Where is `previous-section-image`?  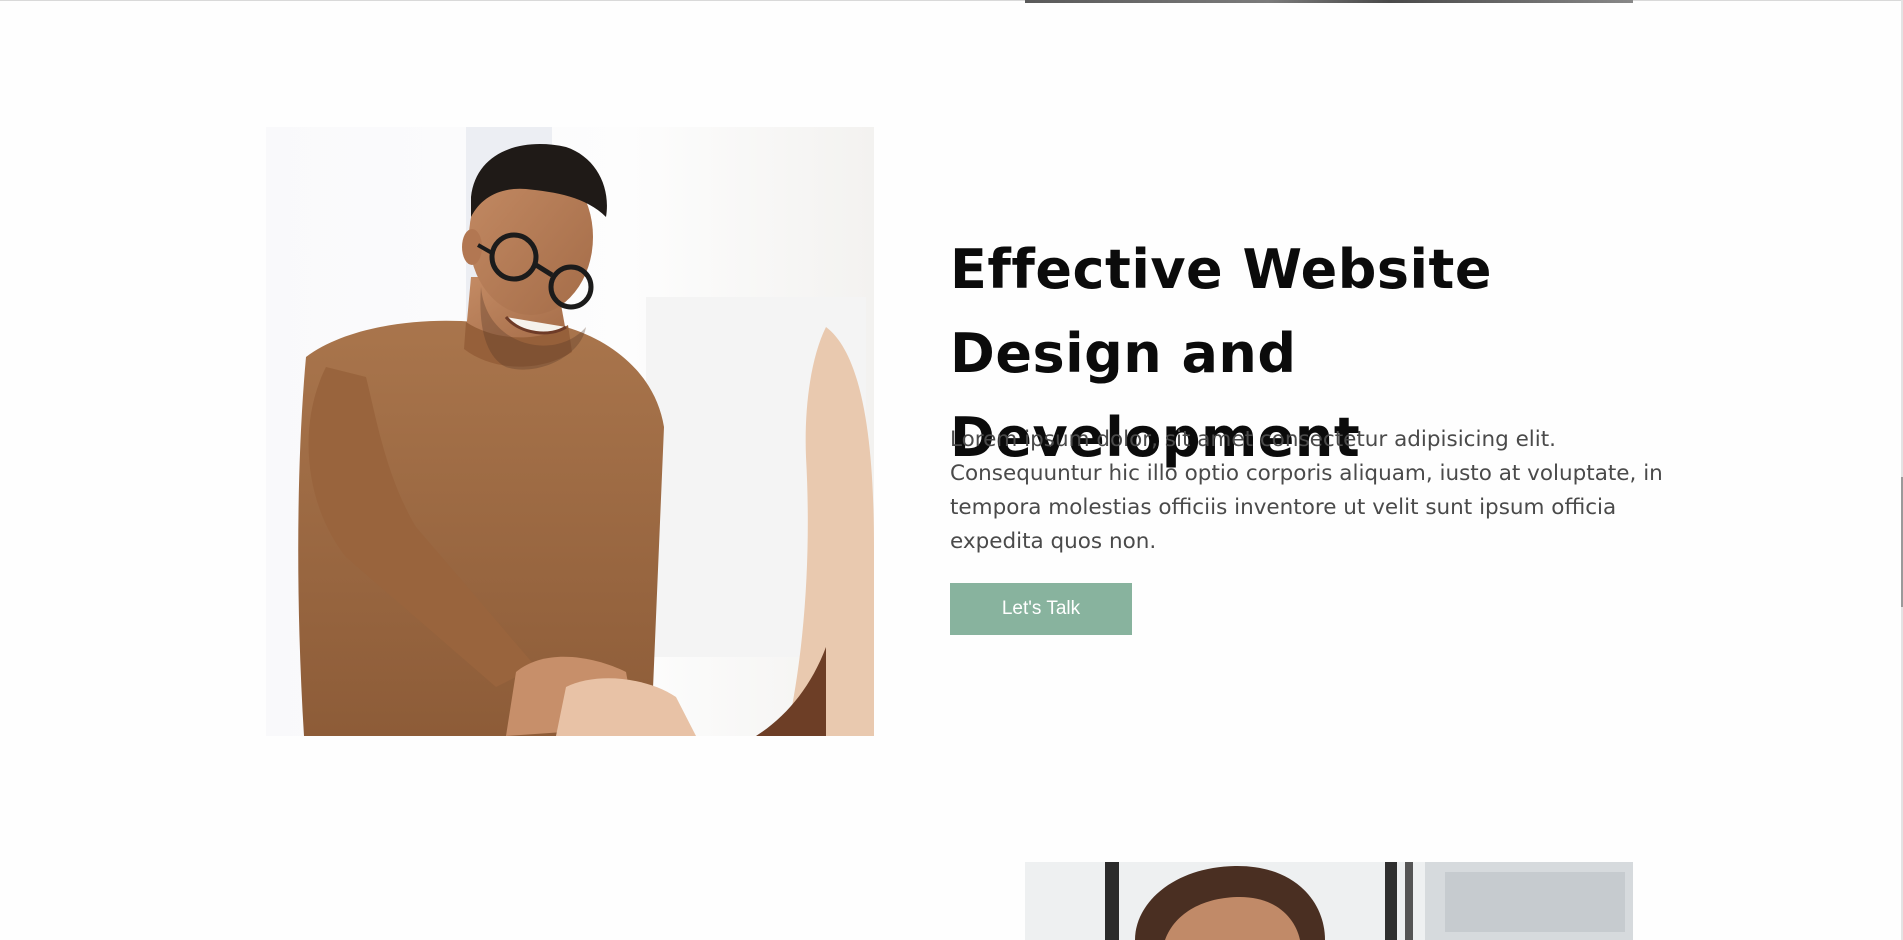 previous-section-image is located at coordinates (1329, 1).